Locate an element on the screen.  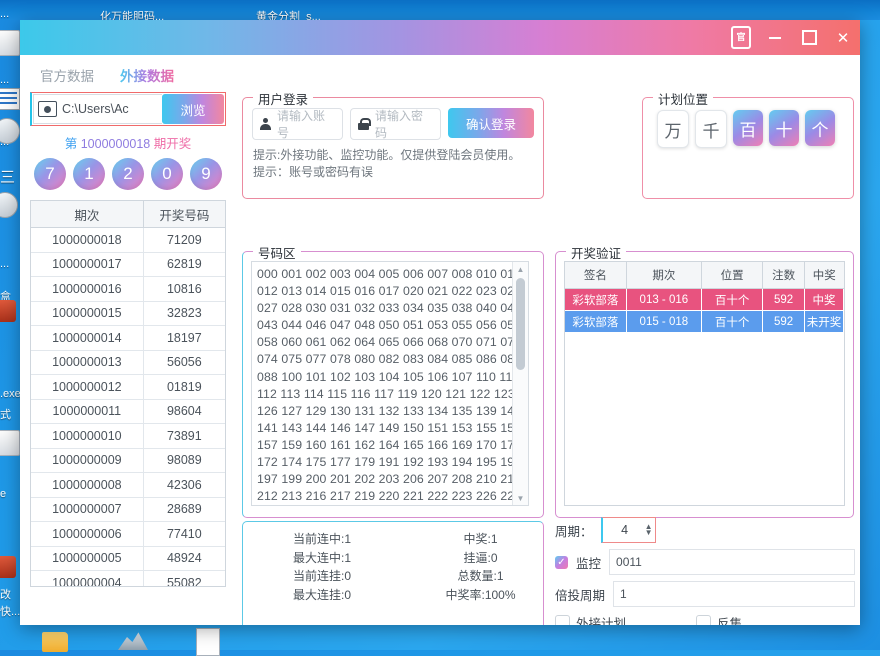
table-row: 1000000017 62819 is located at coordinates (128, 264).